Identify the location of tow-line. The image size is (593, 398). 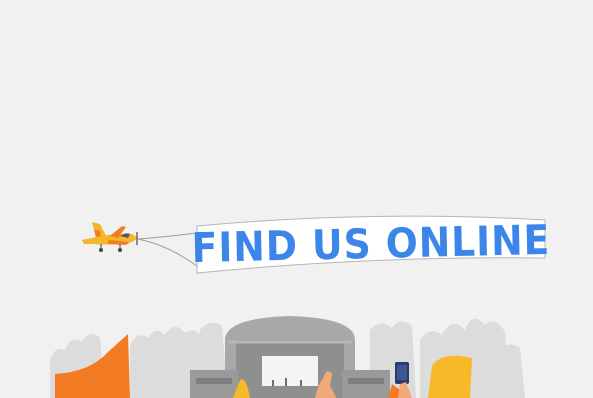
(167, 236).